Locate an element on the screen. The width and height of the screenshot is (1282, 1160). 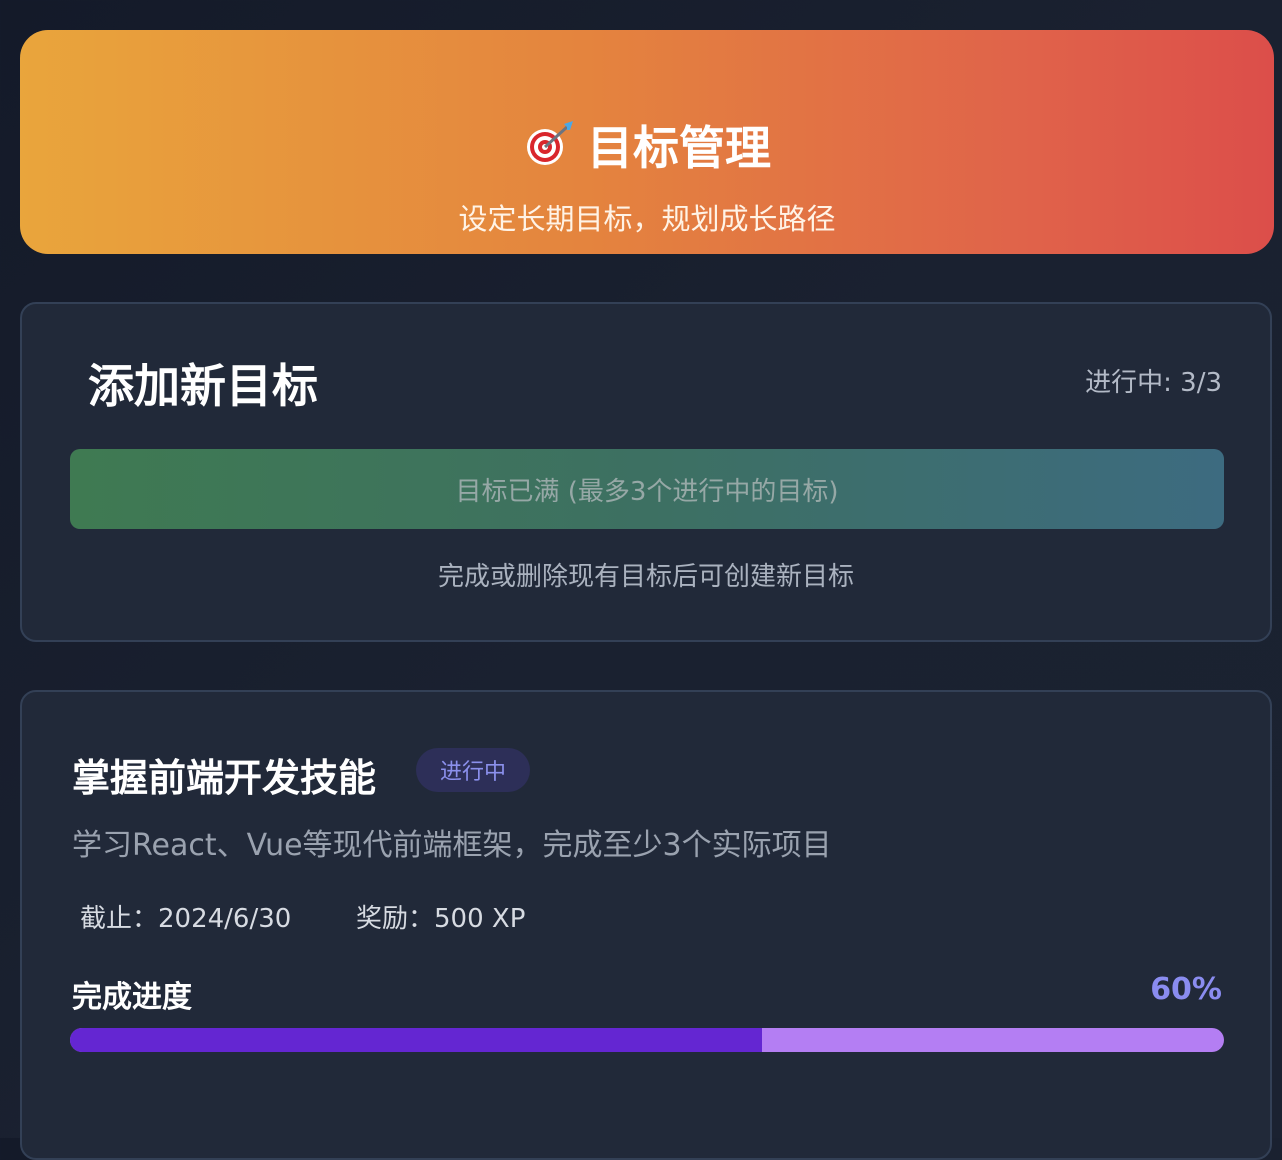
goal-deadline: 截止：2024/6/30 is located at coordinates (186, 919).